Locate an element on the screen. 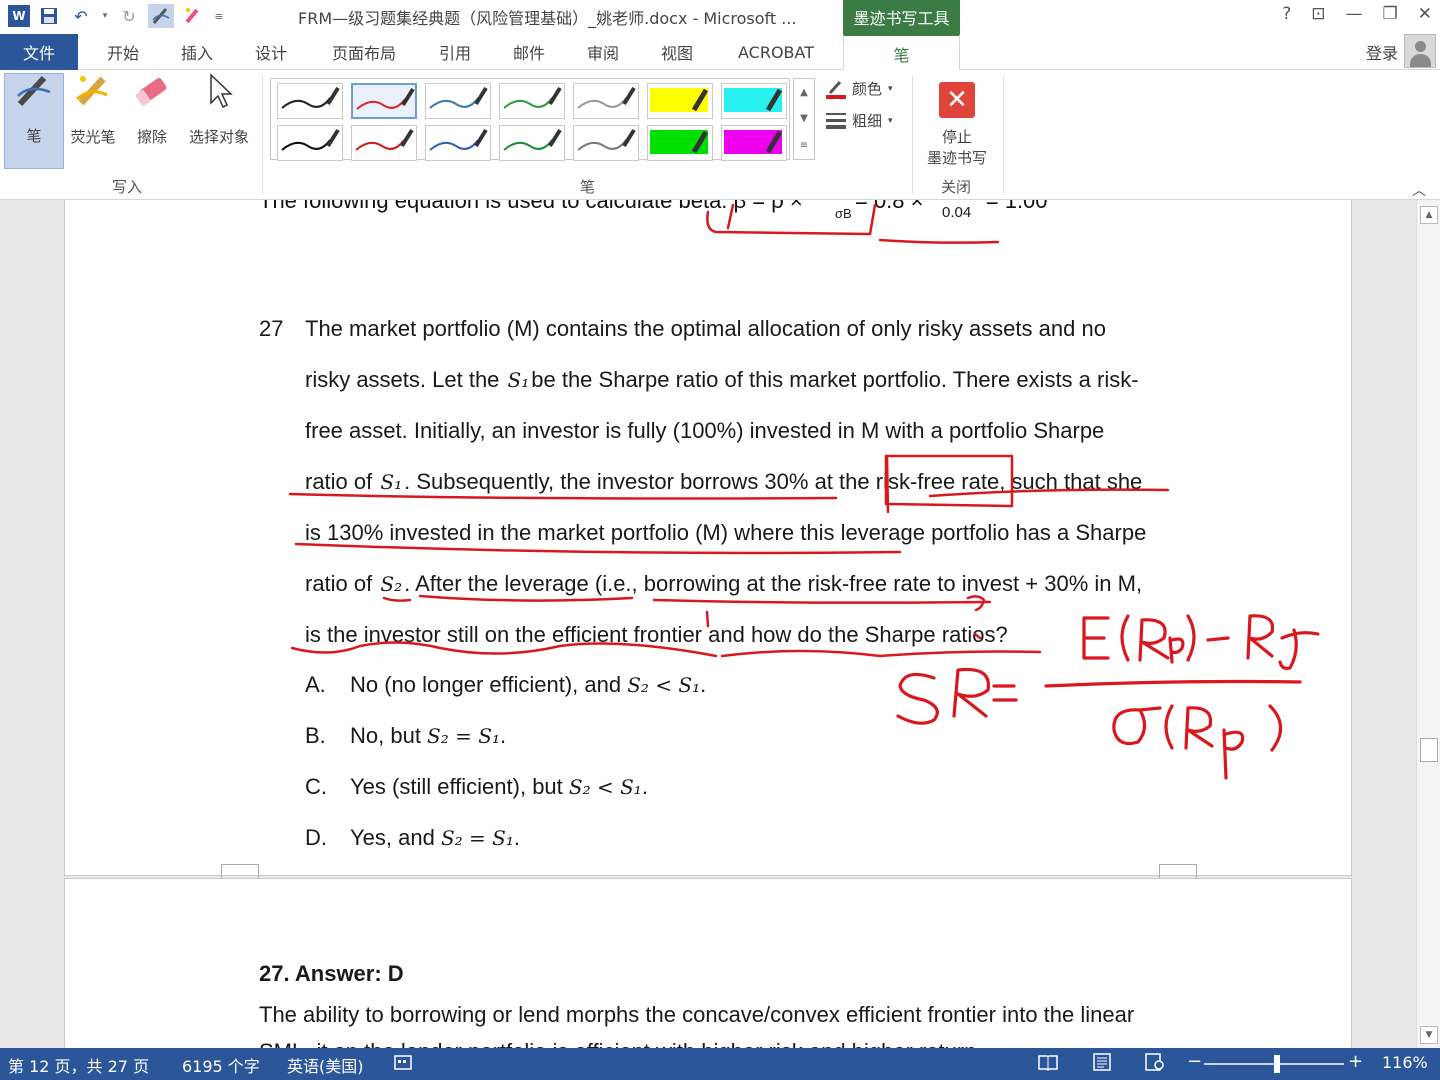 This screenshot has height=1080, width=1440. vertical-scrollbar: ▲ ▼ is located at coordinates (1428, 624).